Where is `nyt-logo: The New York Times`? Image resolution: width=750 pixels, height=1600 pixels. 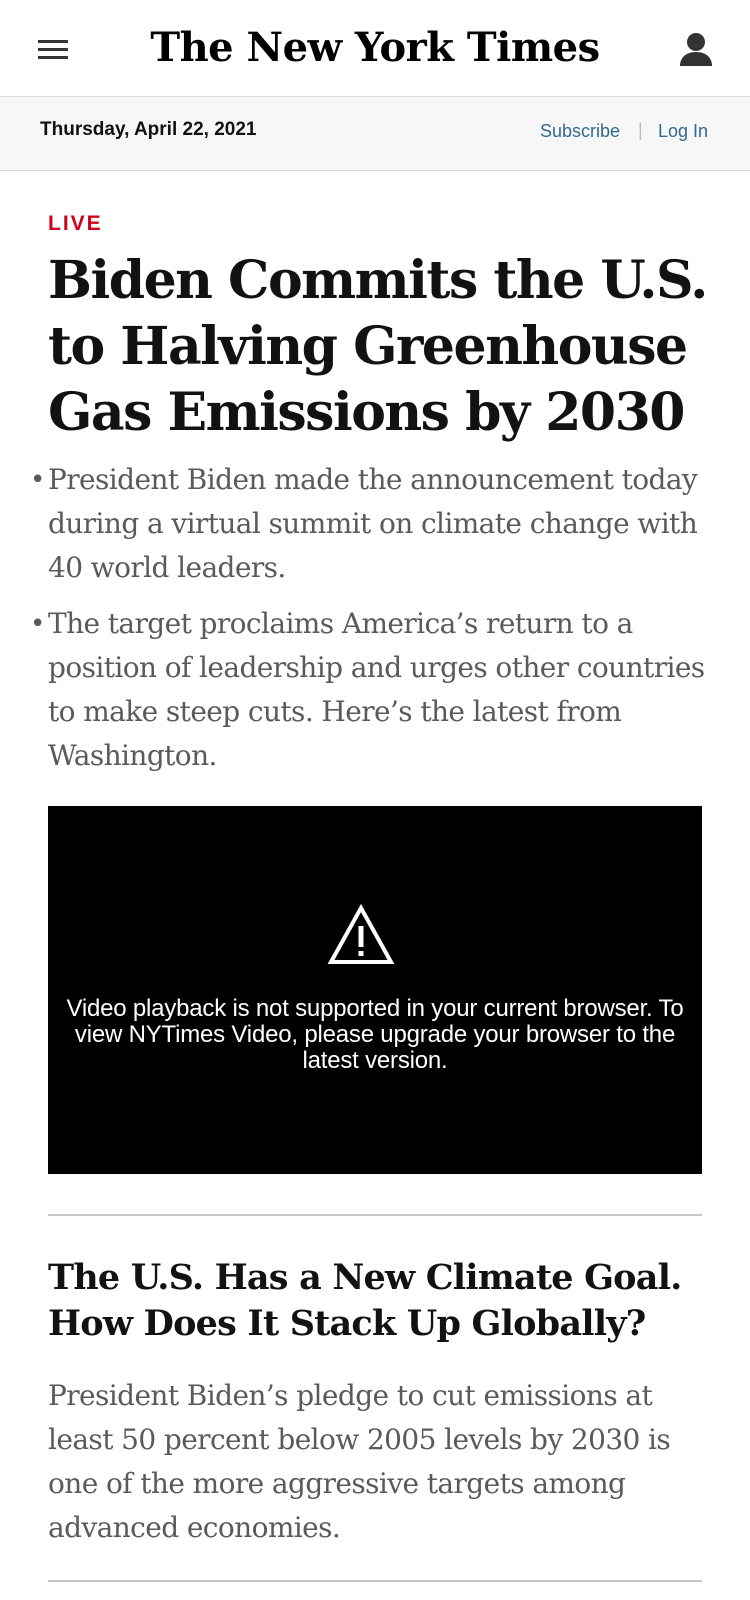 nyt-logo: The New York Times is located at coordinates (375, 47).